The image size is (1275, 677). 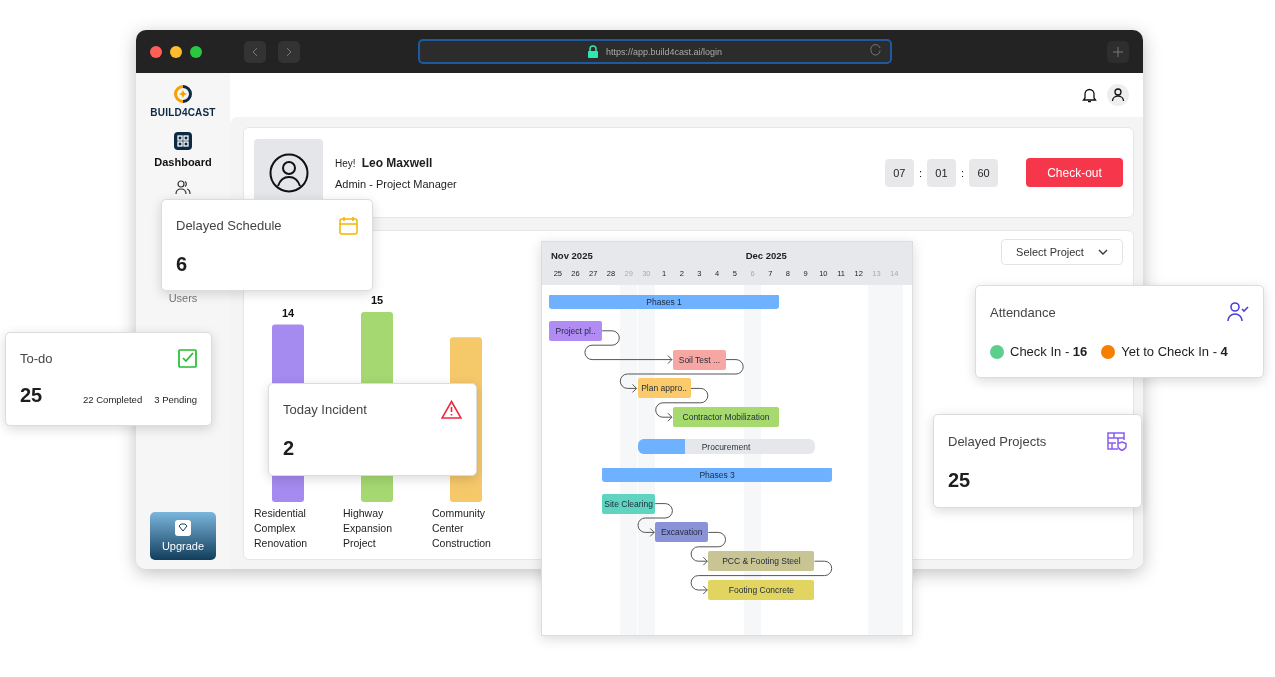 What do you see at coordinates (726, 417) in the screenshot?
I see `task-bar: Contractor Mobilization` at bounding box center [726, 417].